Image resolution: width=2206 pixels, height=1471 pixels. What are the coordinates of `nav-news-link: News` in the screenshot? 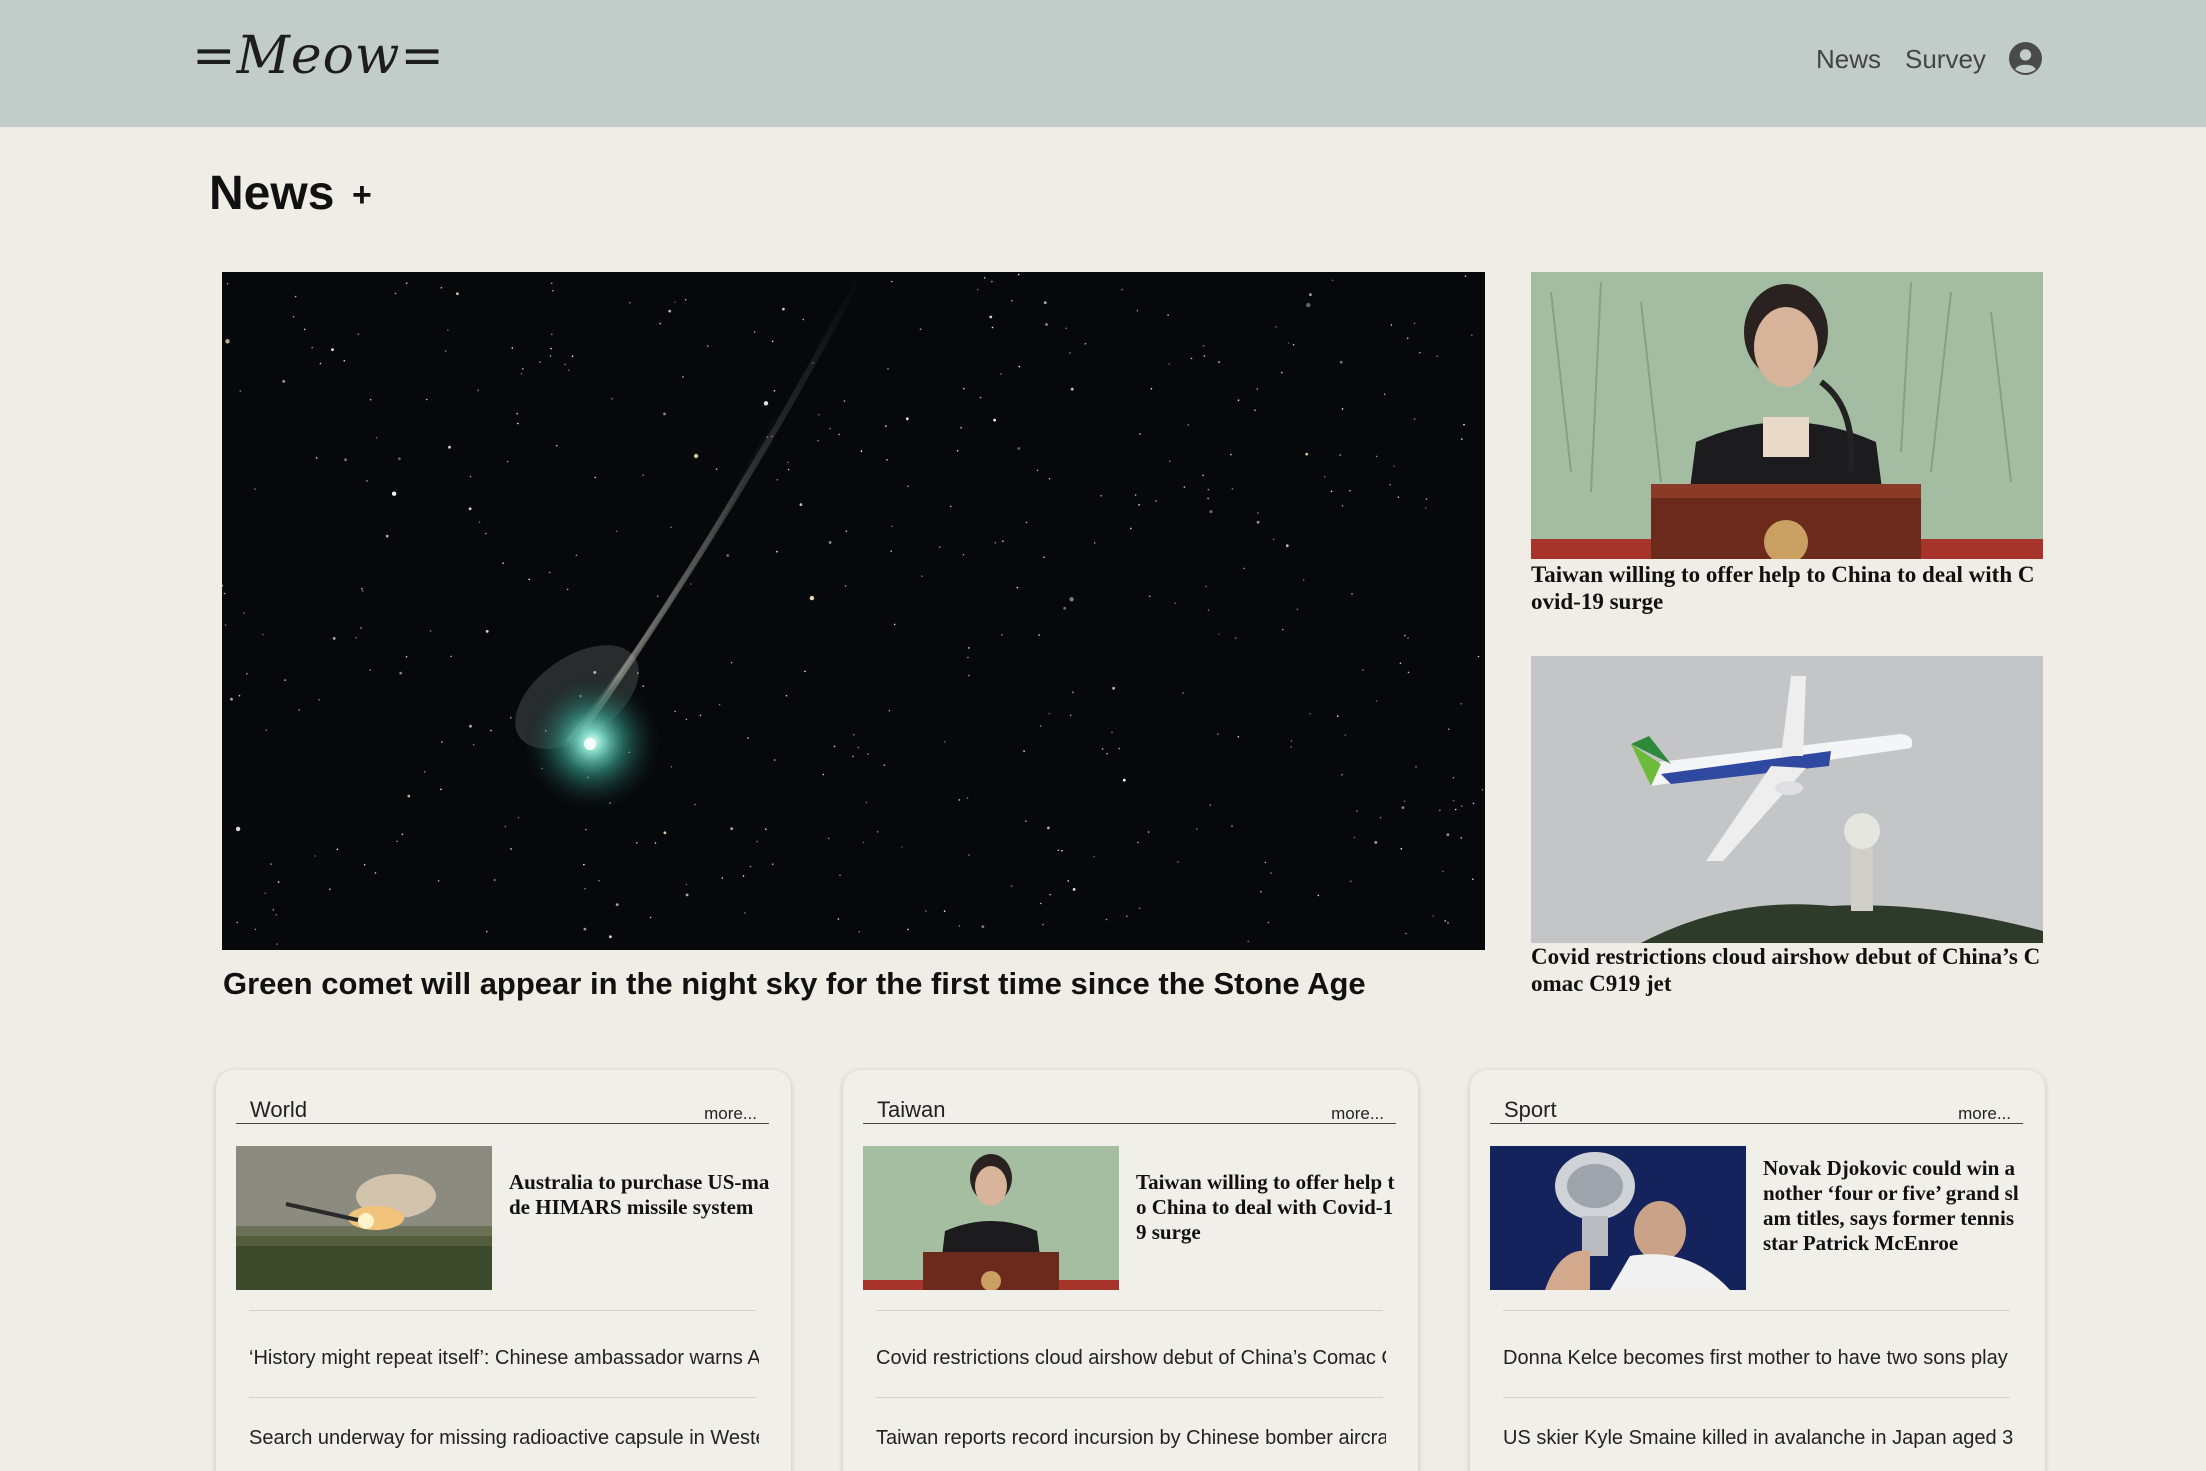 It's located at (1848, 59).